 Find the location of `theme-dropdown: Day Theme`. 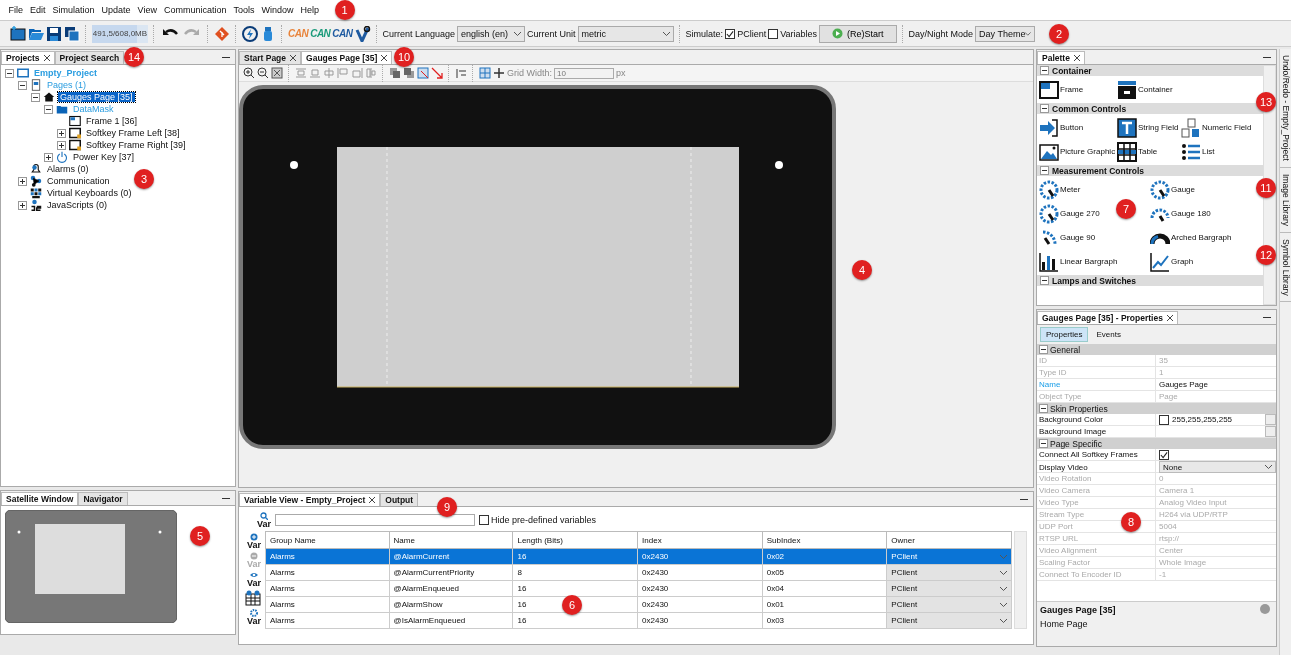

theme-dropdown: Day Theme is located at coordinates (1005, 33).